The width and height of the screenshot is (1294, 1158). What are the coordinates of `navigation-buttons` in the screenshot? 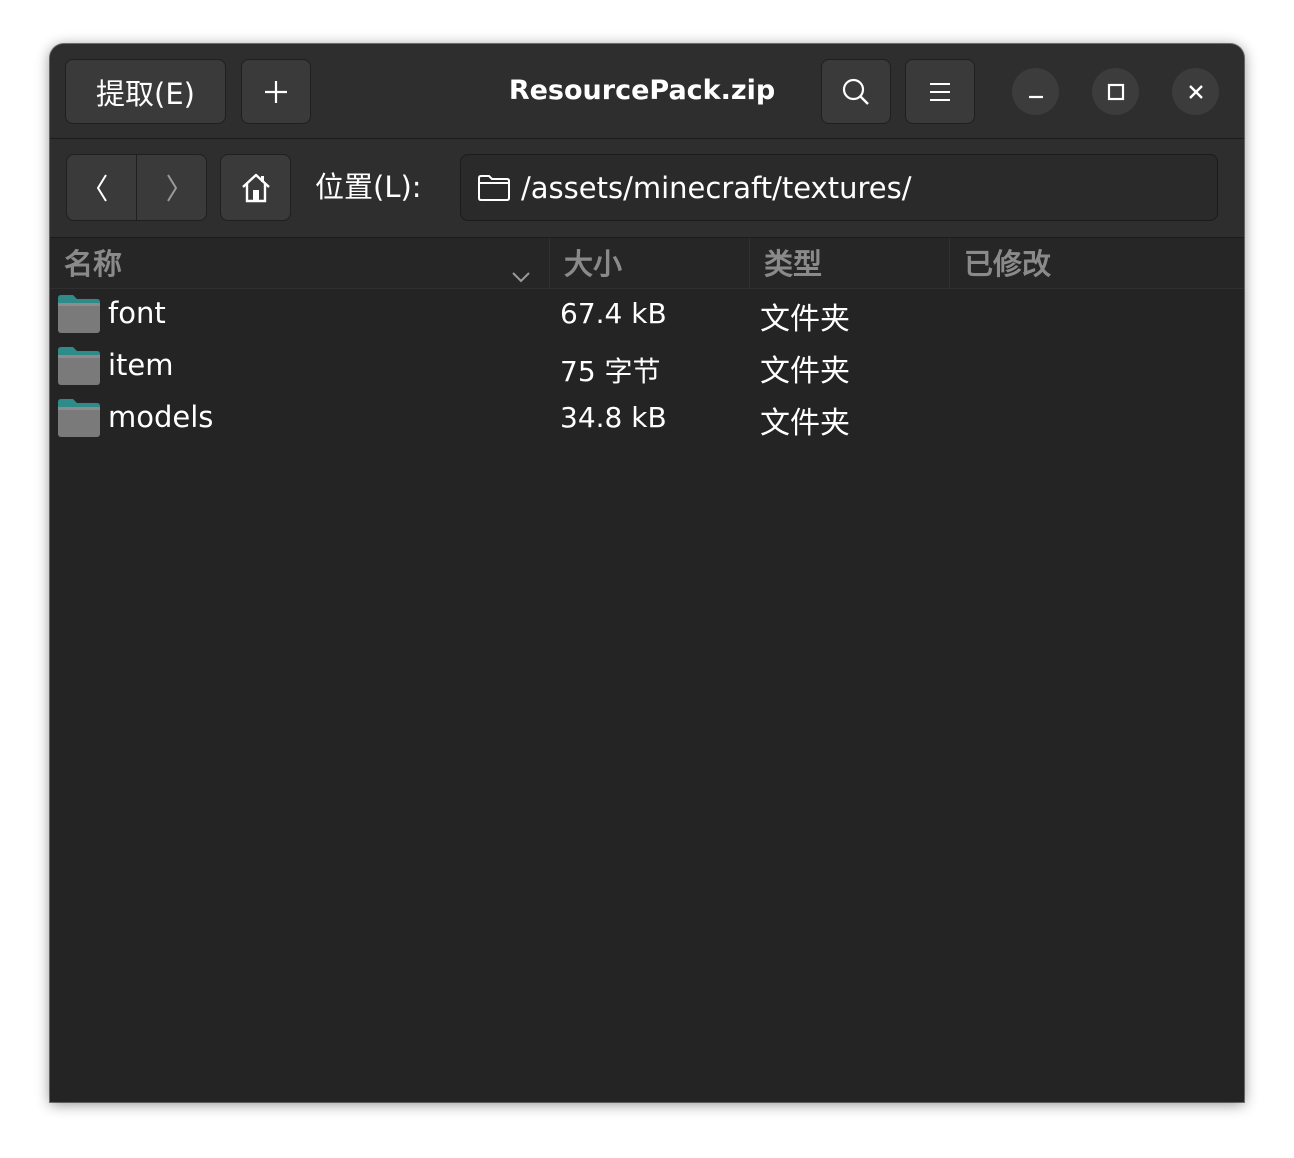 It's located at (136, 187).